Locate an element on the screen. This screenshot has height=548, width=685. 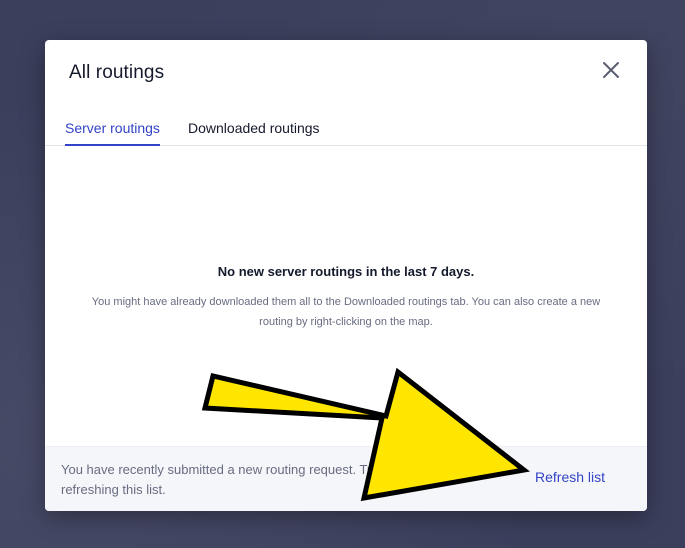
close-icon is located at coordinates (611, 70).